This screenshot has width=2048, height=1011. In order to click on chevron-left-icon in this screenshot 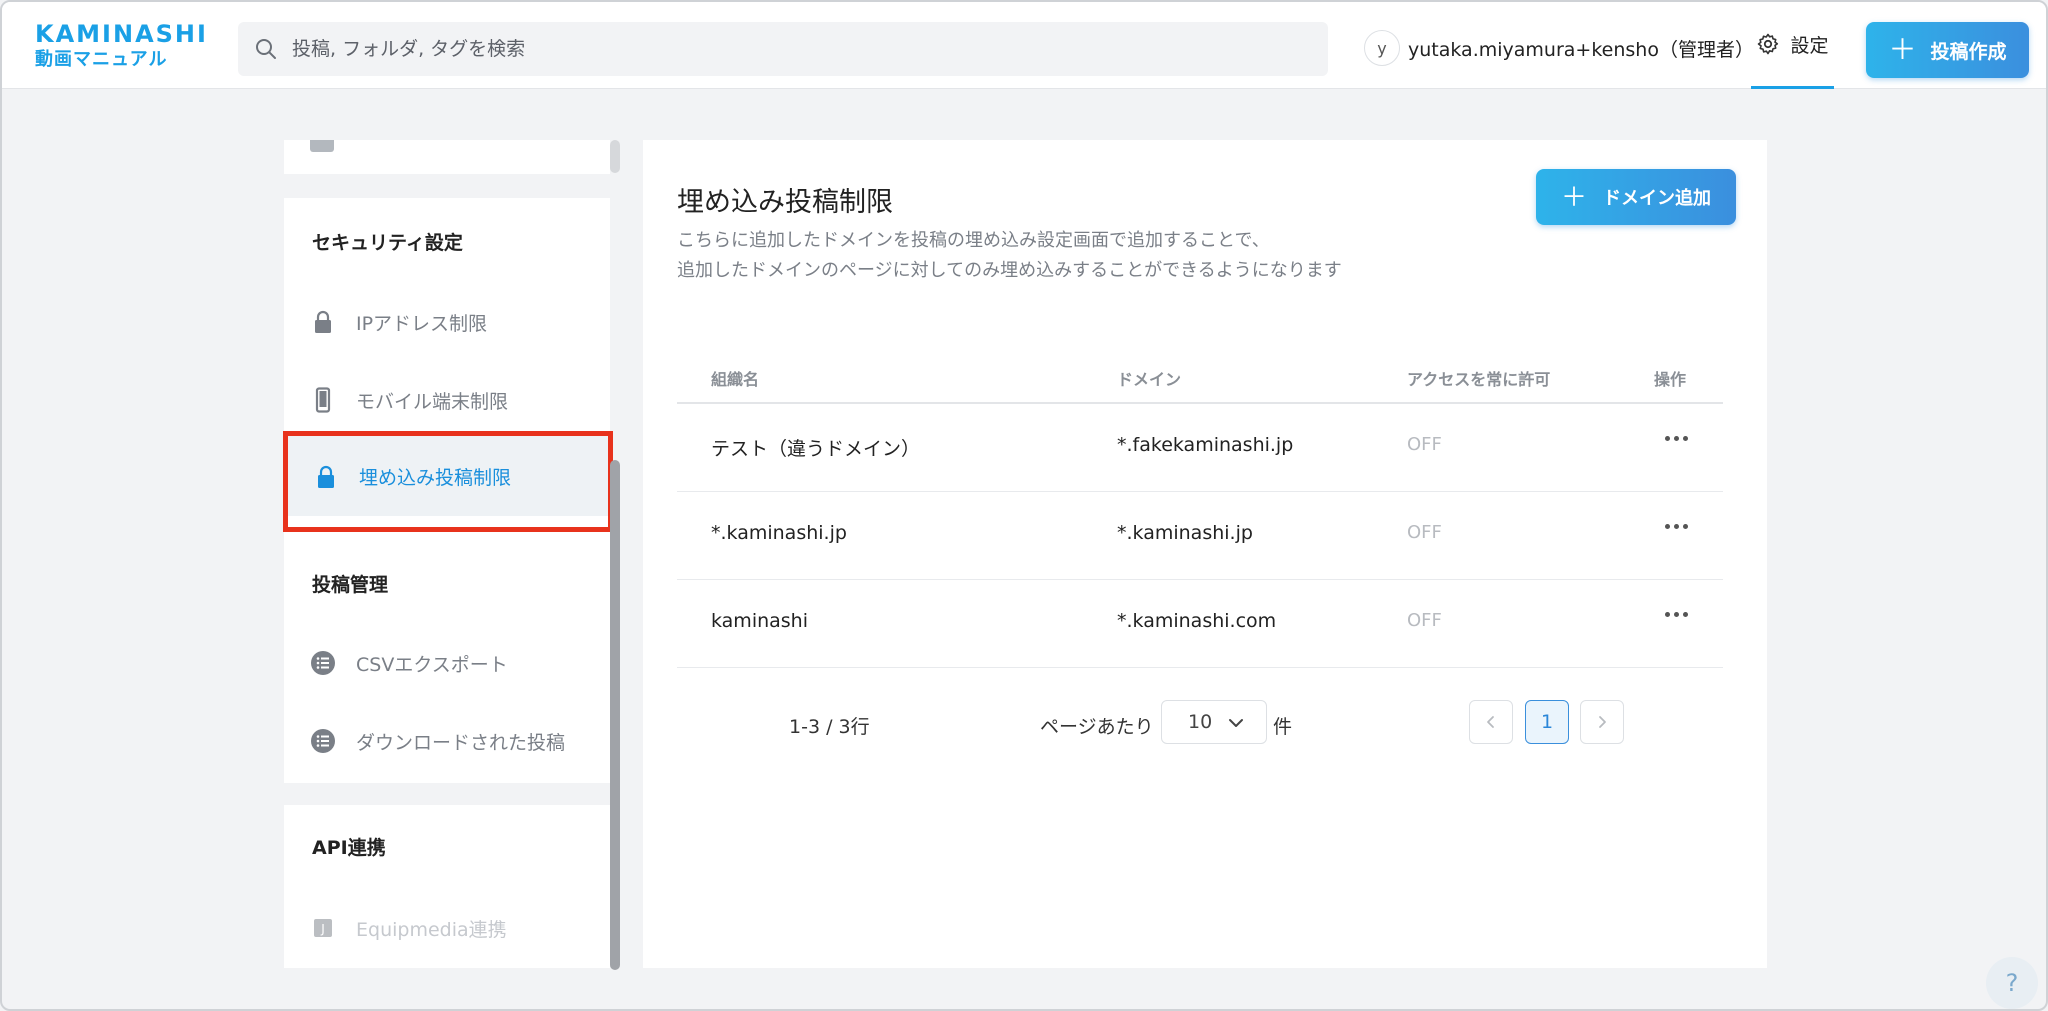, I will do `click(1490, 722)`.